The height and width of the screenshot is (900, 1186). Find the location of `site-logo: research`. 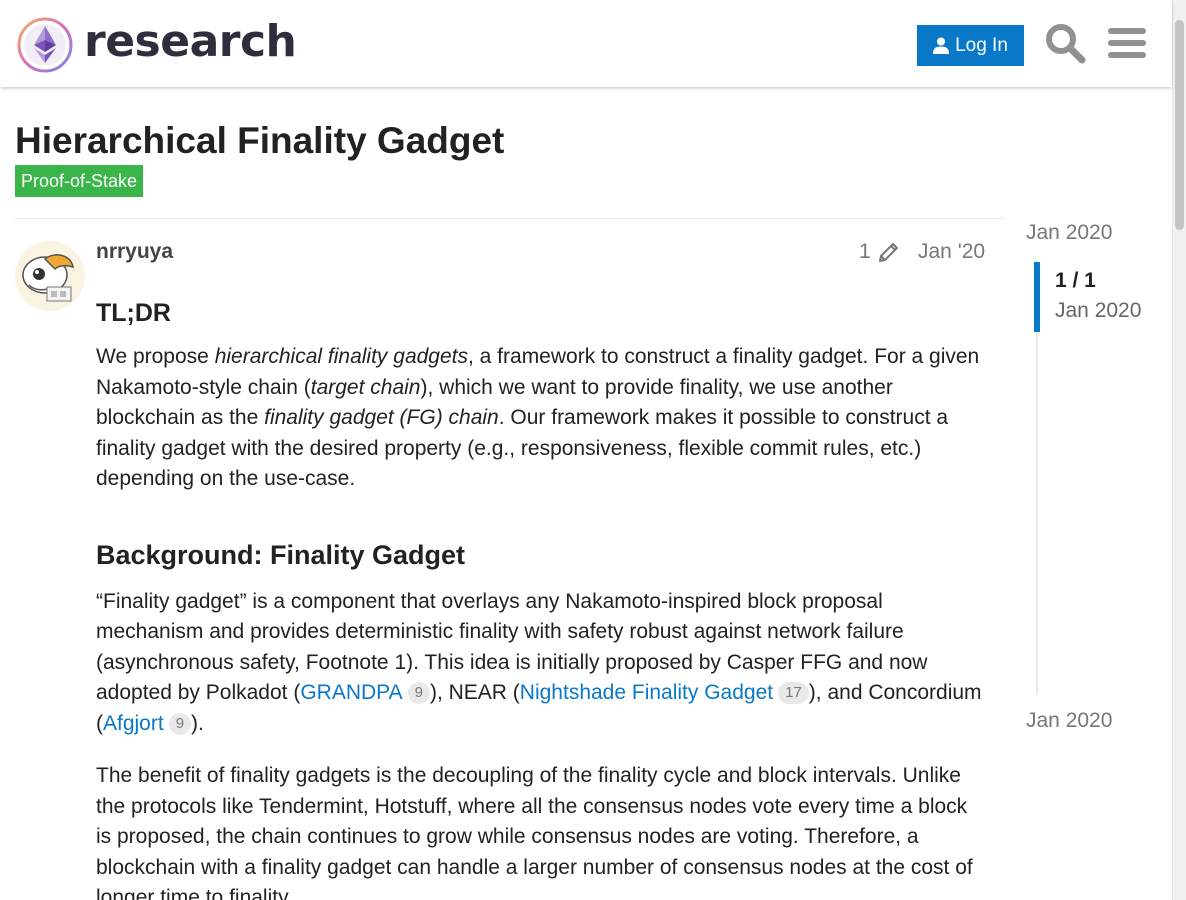

site-logo: research is located at coordinates (156, 45).